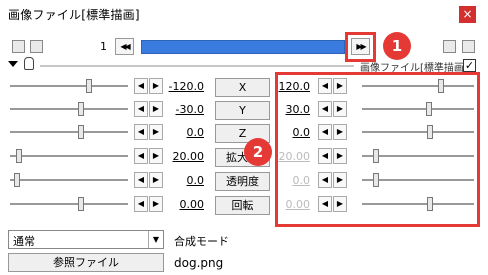 The width and height of the screenshot is (488, 275). What do you see at coordinates (201, 241) in the screenshot?
I see `blend-mode-label: 合成モード` at bounding box center [201, 241].